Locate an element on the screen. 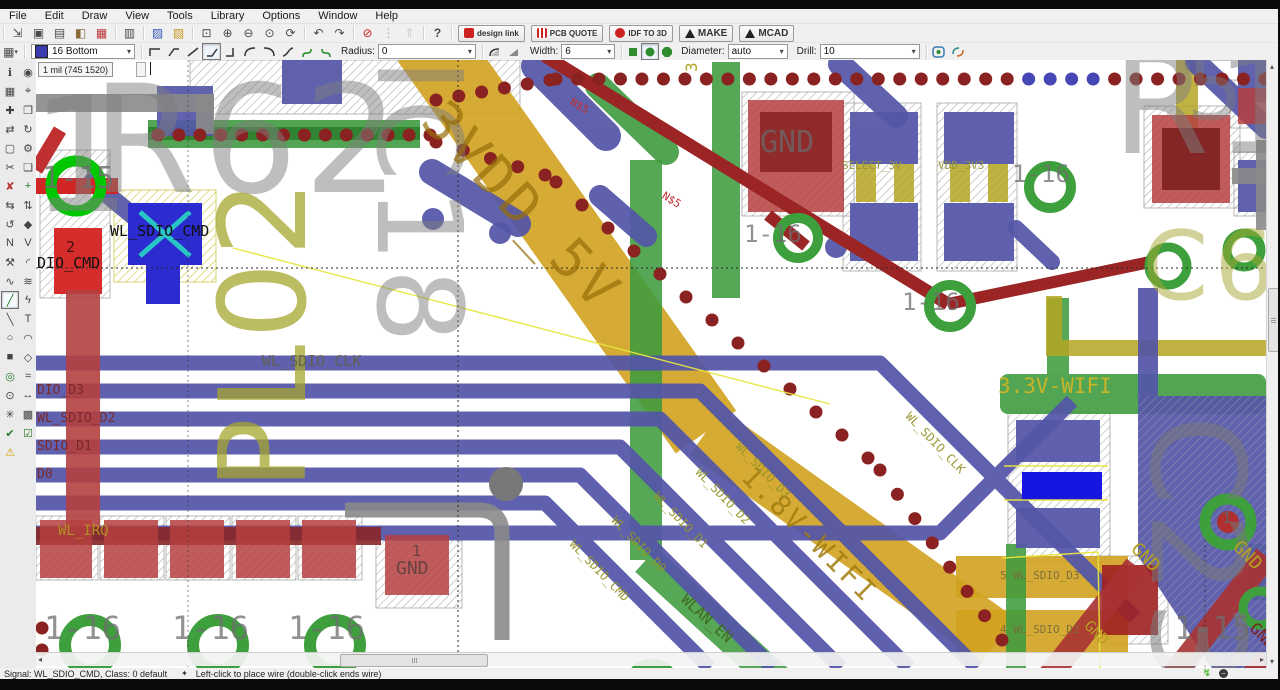 The height and width of the screenshot is (690, 1280). menu-library: Library is located at coordinates (228, 16).